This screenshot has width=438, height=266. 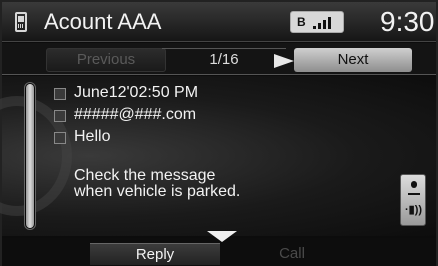 I want to click on scrollbar, so click(x=30, y=156).